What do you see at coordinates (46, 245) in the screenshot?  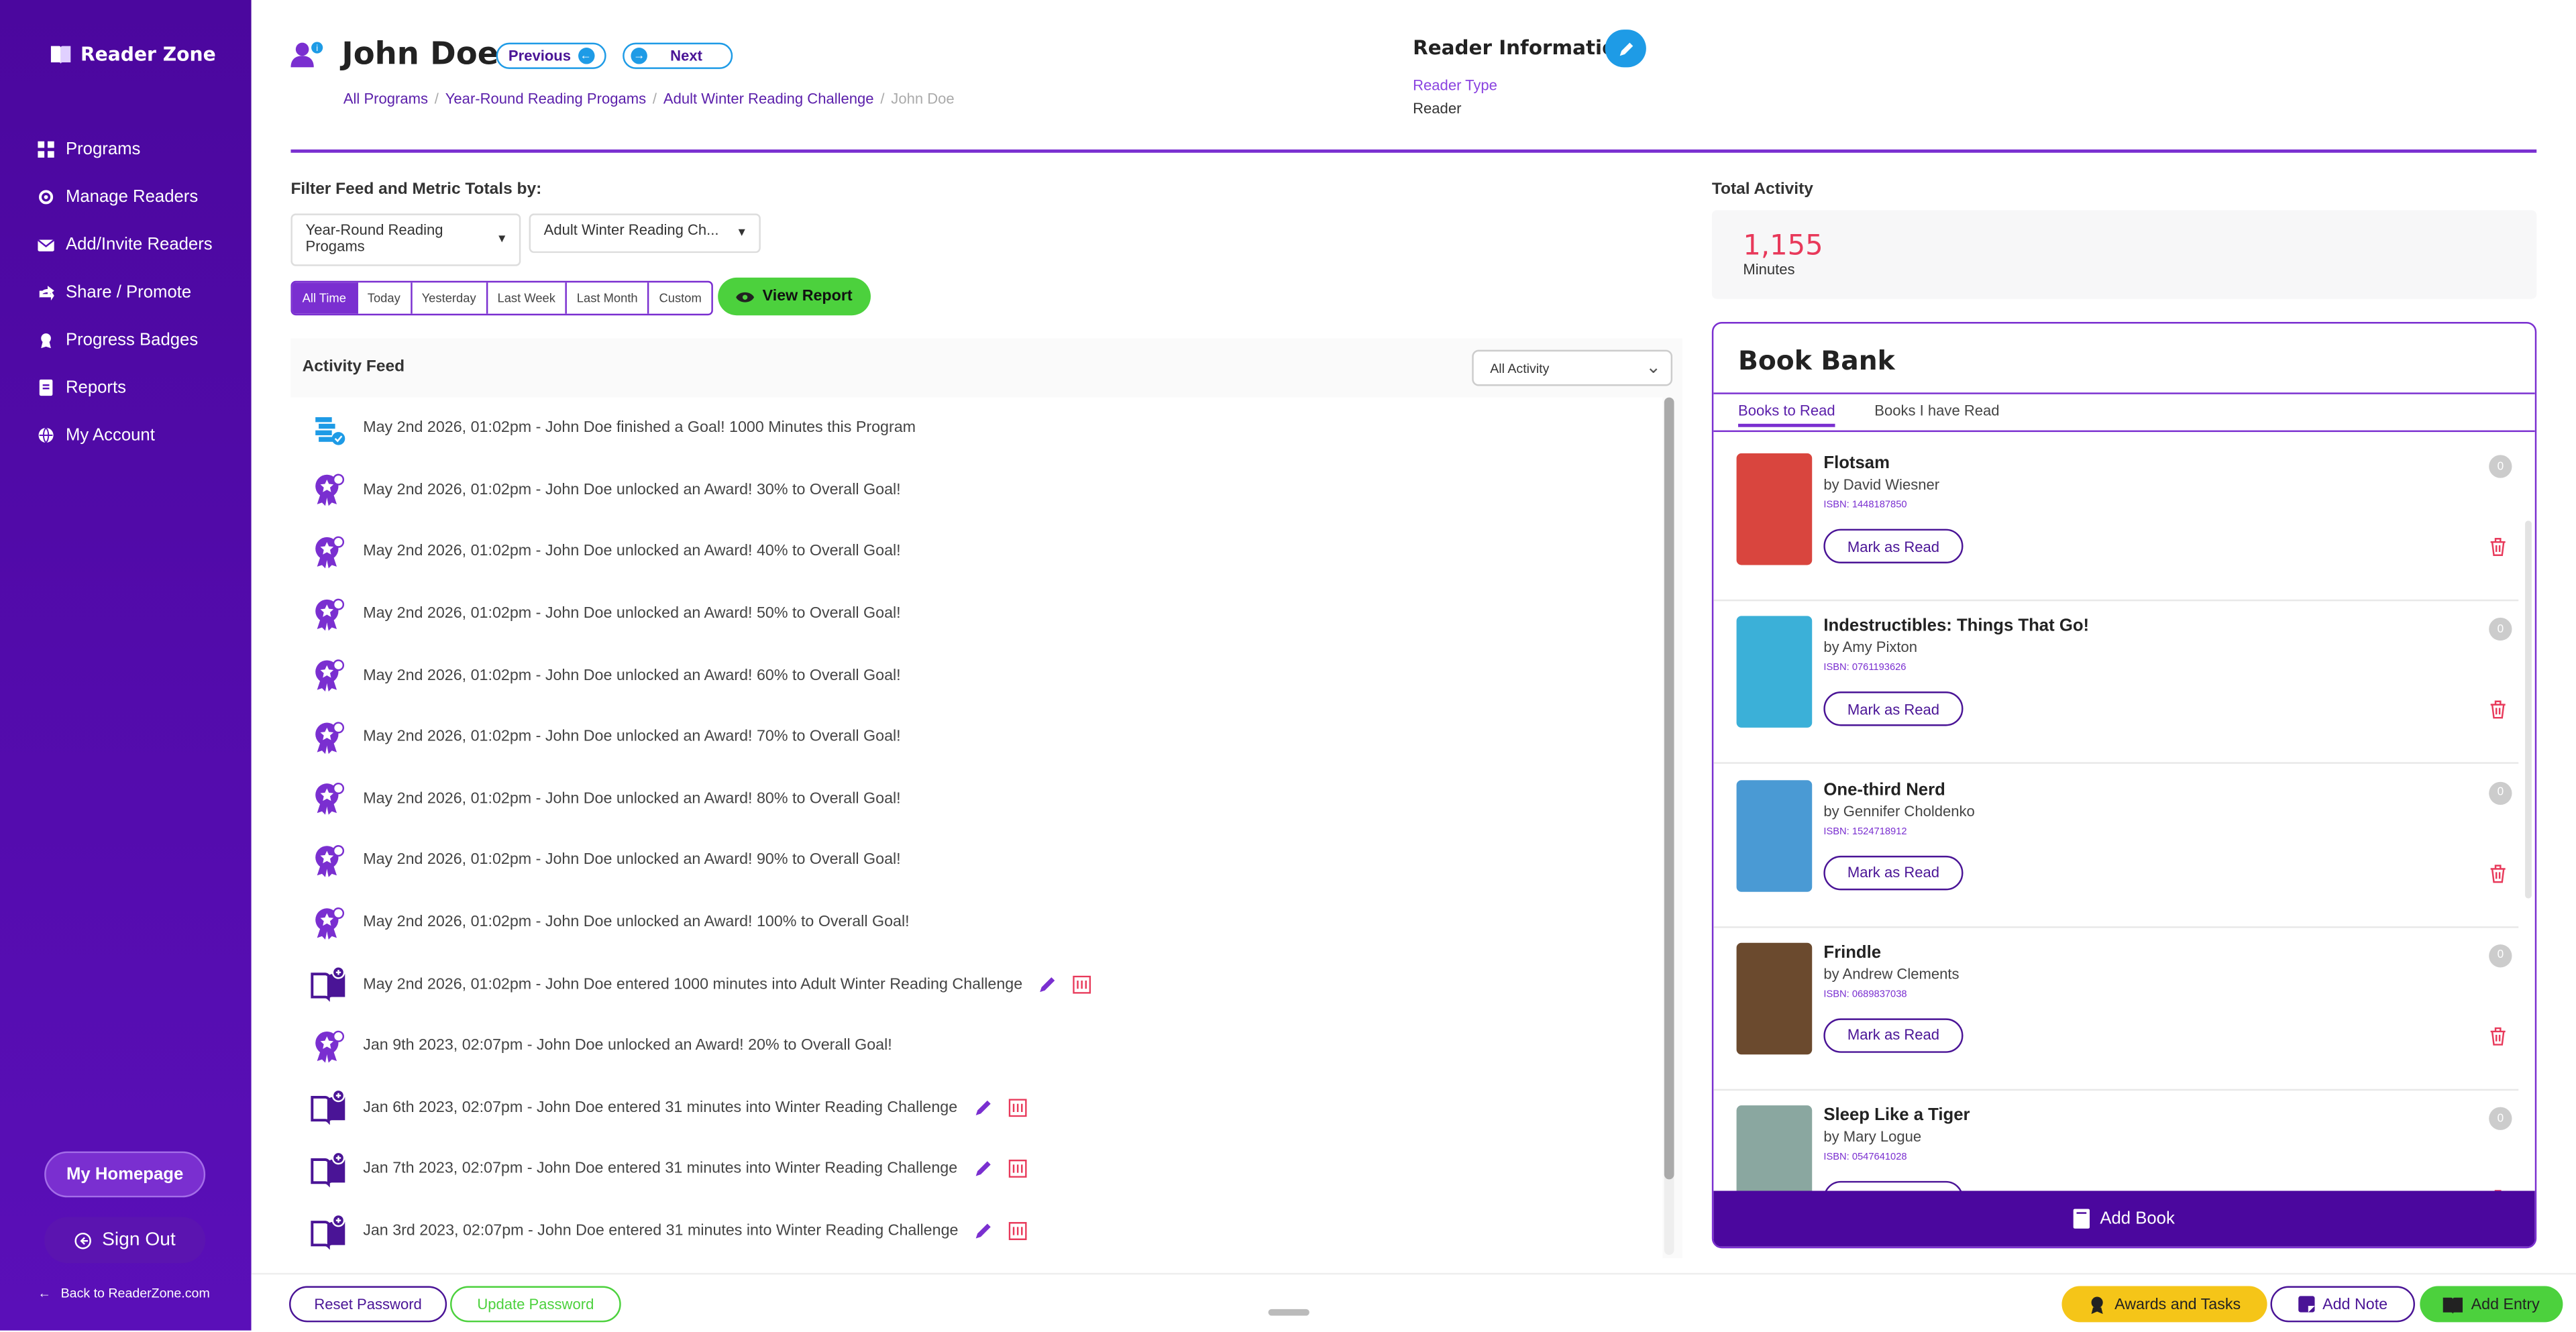 I see `envelope-icon` at bounding box center [46, 245].